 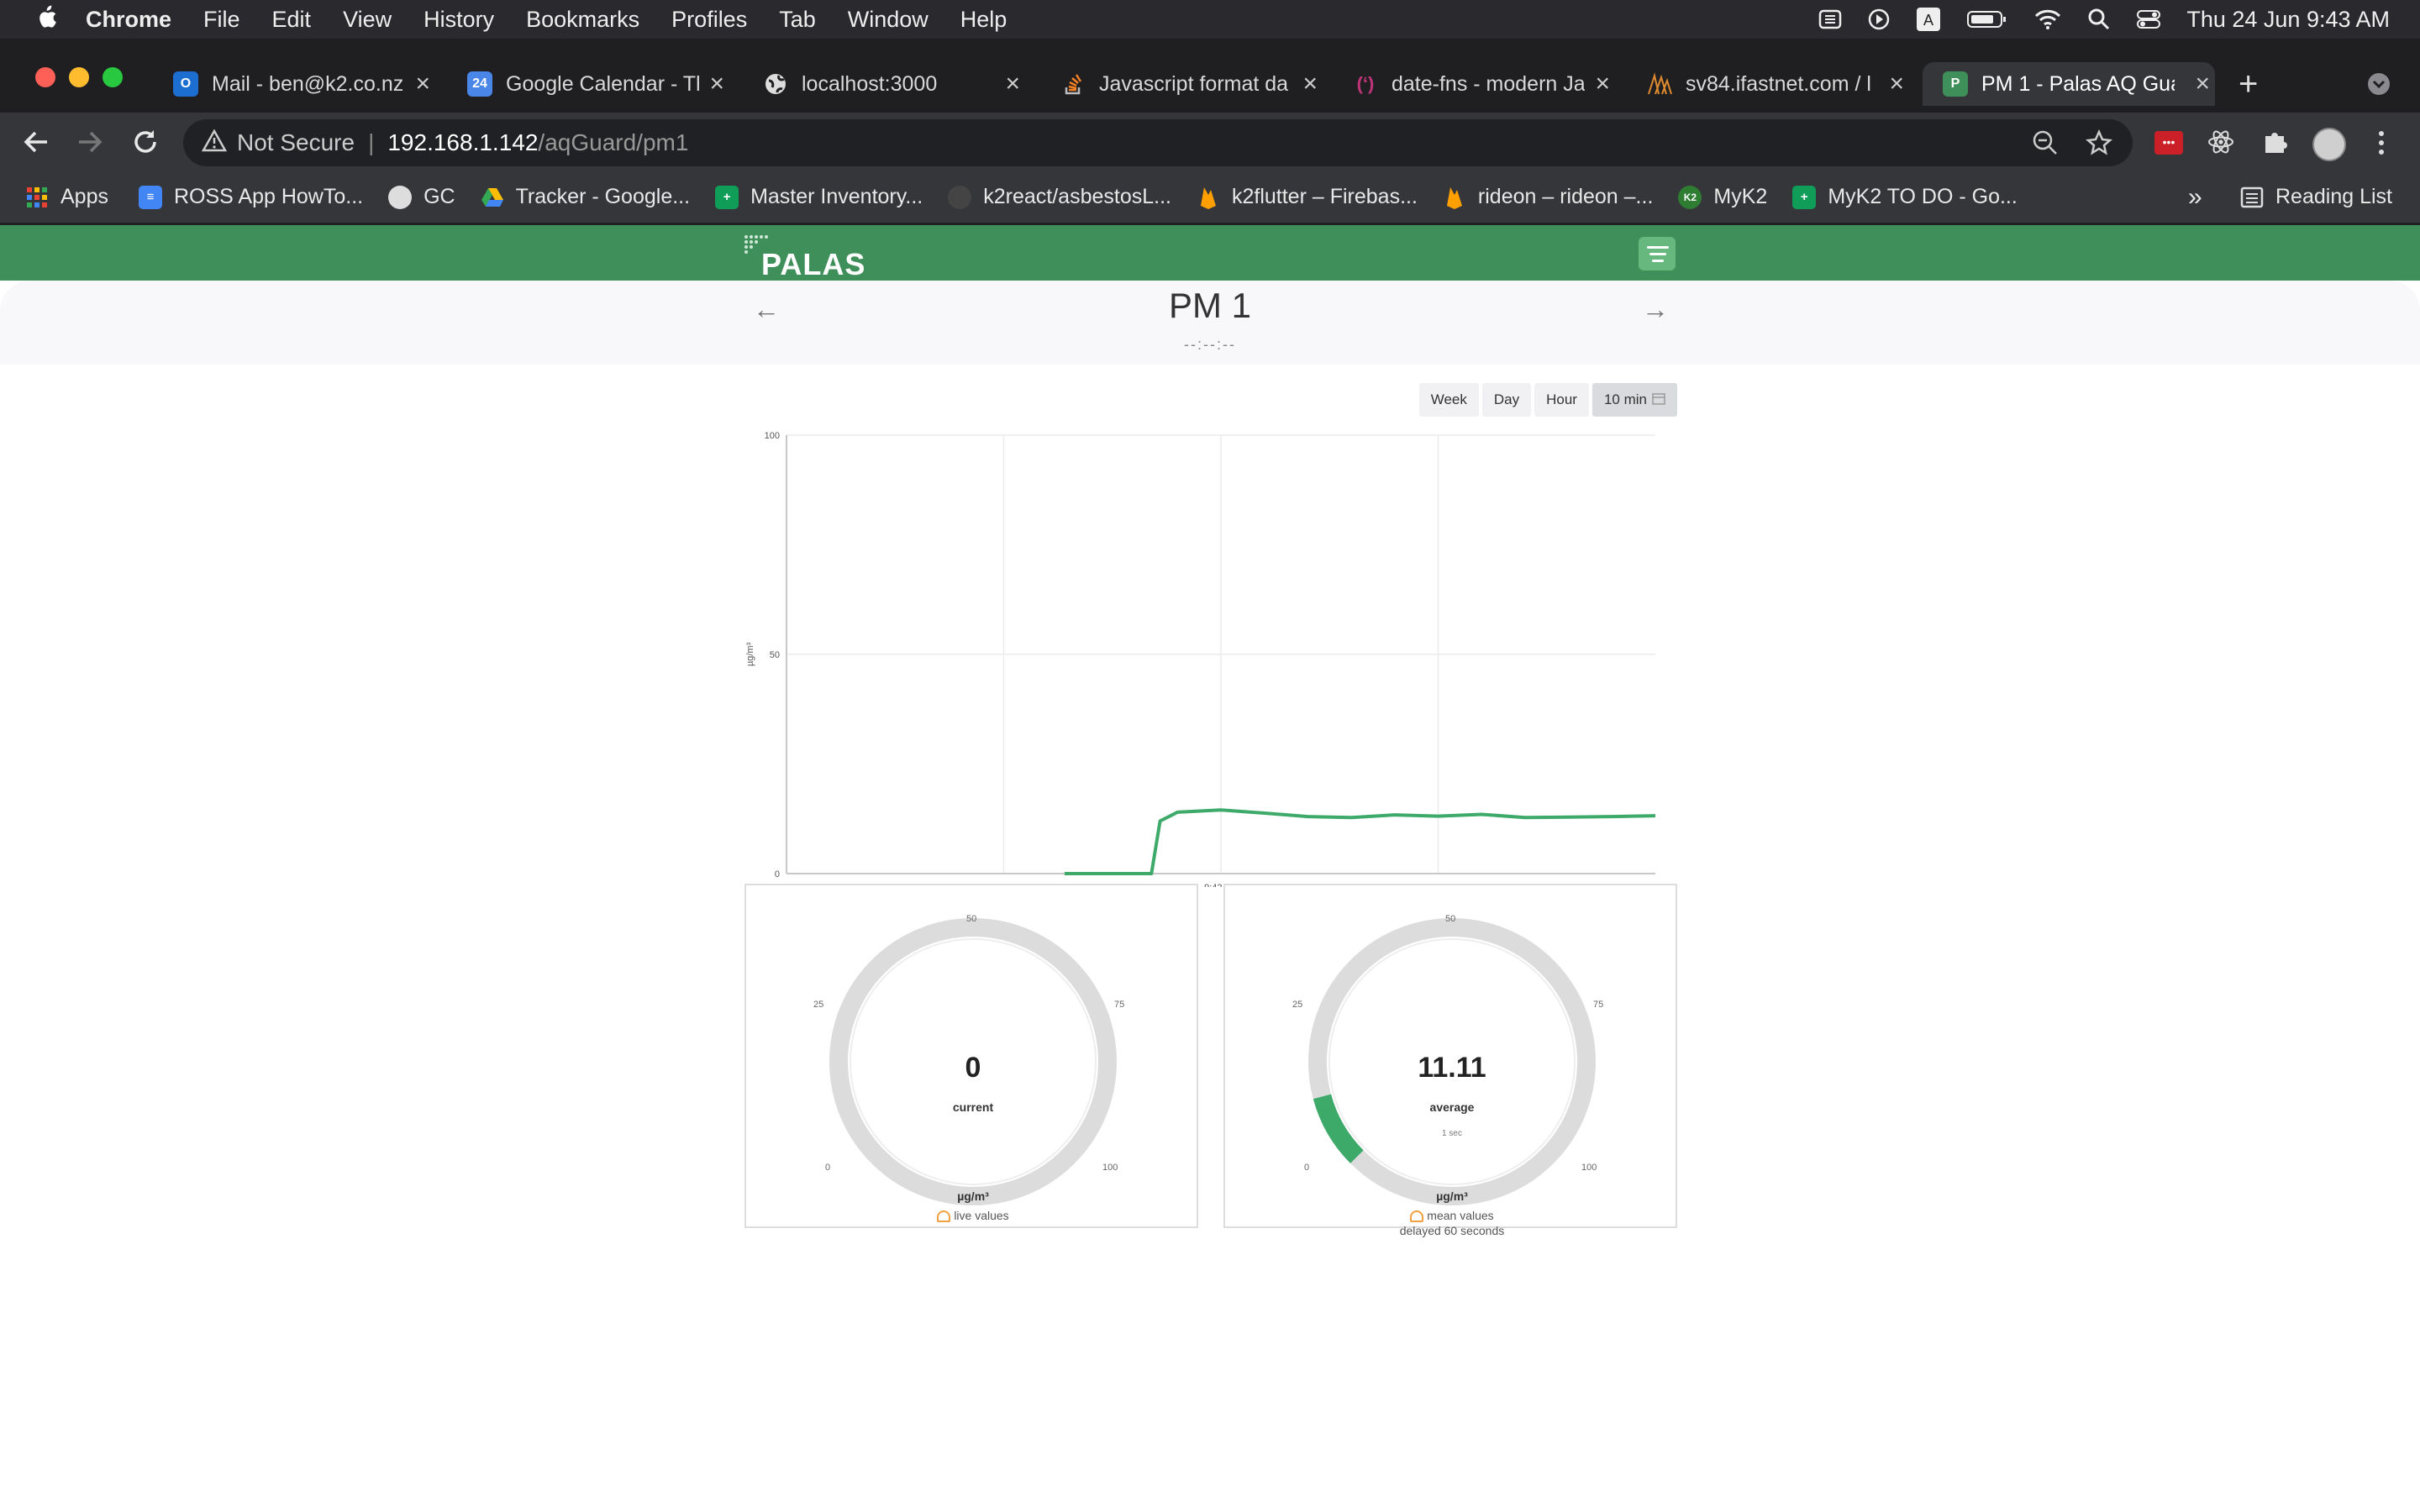 I want to click on bookmark-myk2: K2 MyK2, so click(x=1723, y=197).